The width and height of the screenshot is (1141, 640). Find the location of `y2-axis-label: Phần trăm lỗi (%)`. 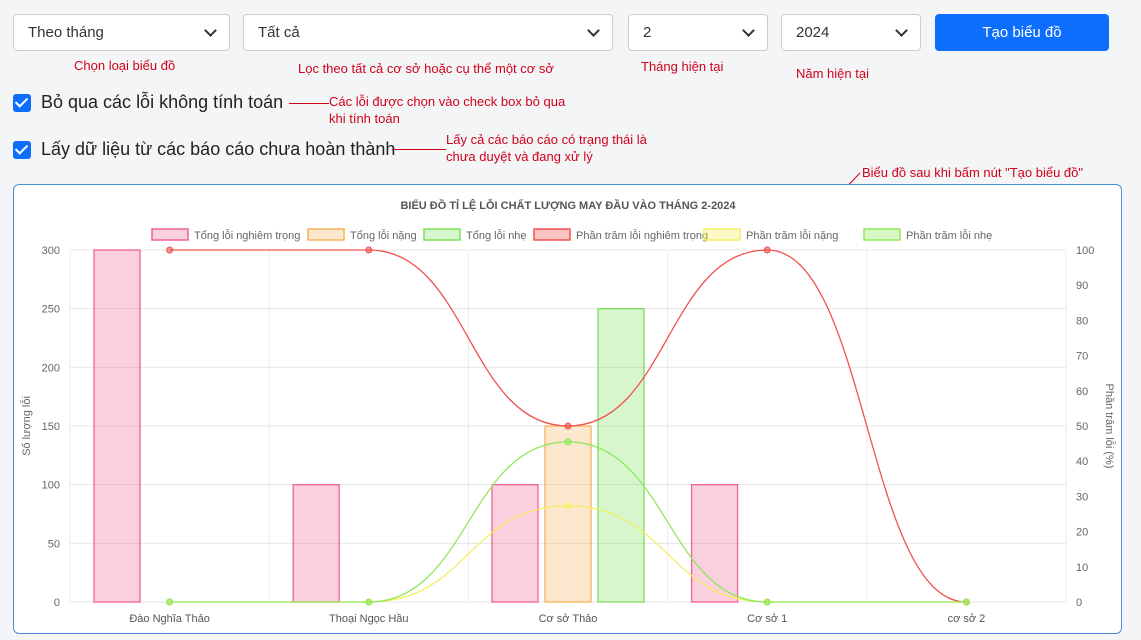

y2-axis-label: Phần trăm lỗi (%) is located at coordinates (1109, 426).